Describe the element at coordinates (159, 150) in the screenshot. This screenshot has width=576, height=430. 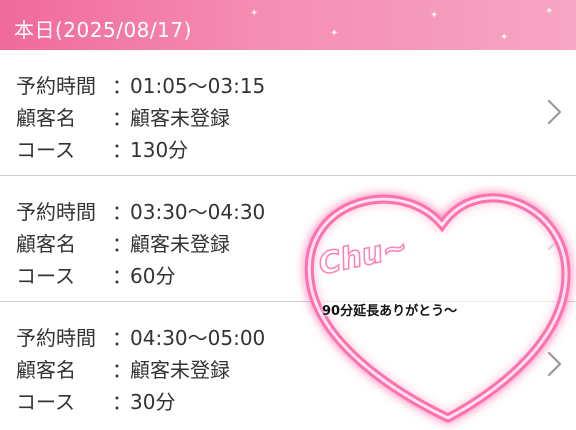
I see `course-value: 130分` at that location.